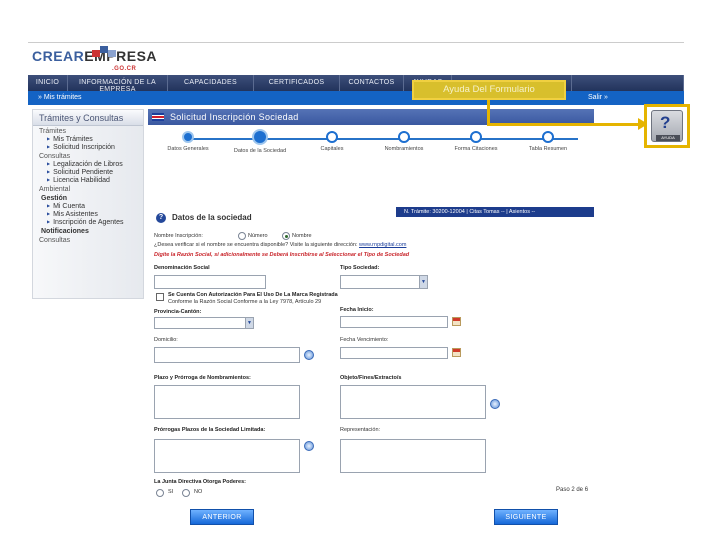  What do you see at coordinates (372, 83) in the screenshot?
I see `nav-item: CONTACTOS` at bounding box center [372, 83].